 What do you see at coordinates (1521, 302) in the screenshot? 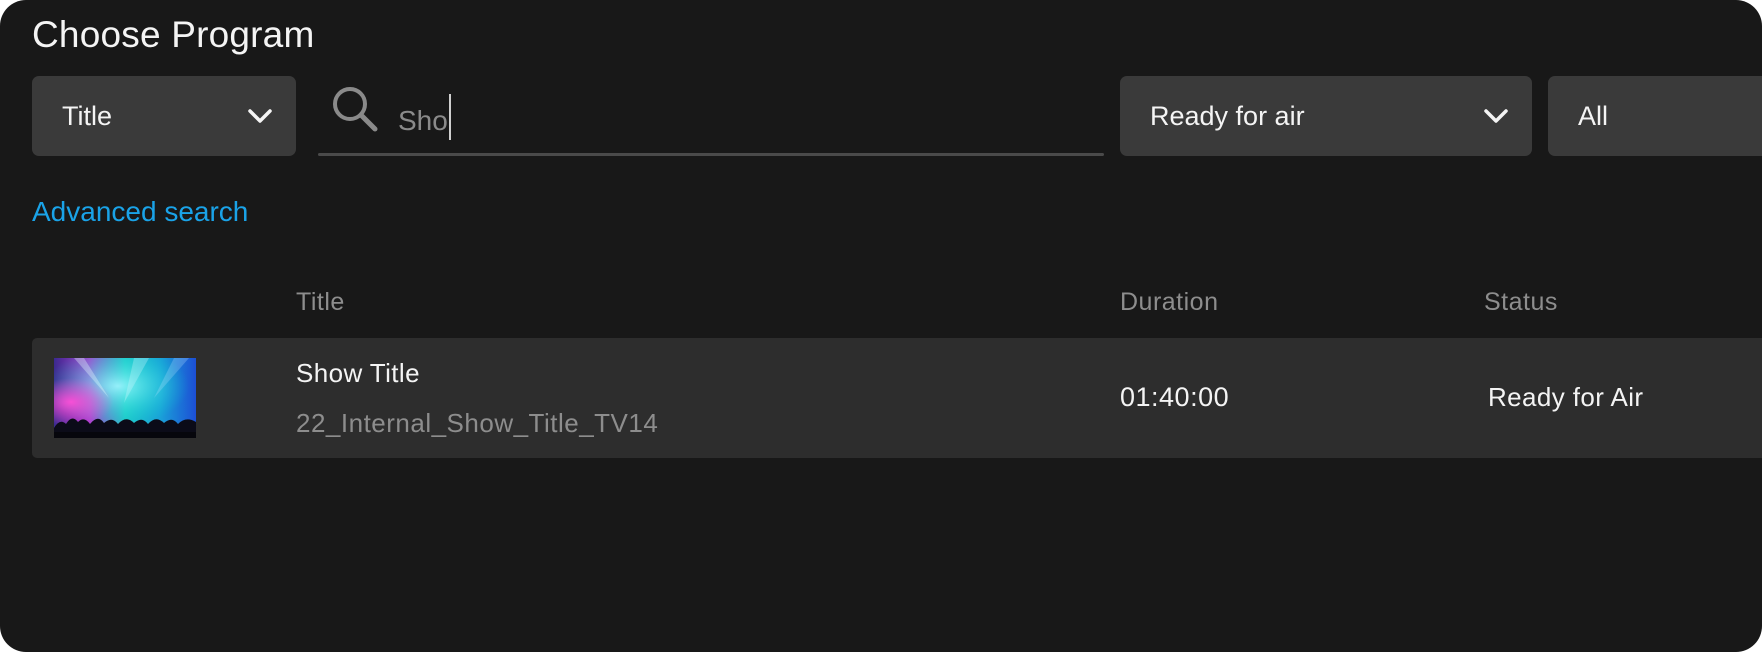
I see `column-header-status: Status` at bounding box center [1521, 302].